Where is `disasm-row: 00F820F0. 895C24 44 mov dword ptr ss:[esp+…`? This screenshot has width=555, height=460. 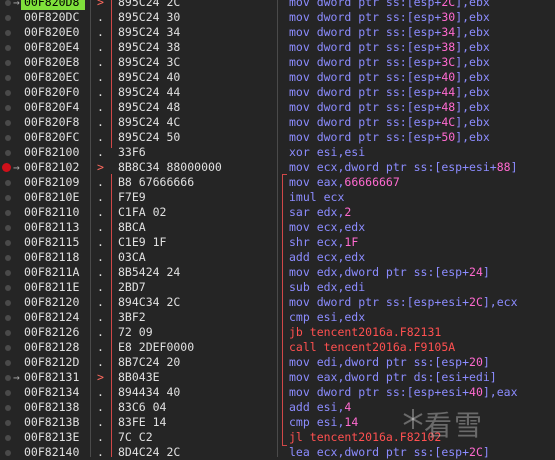 disasm-row: 00F820F0. 895C24 44 mov dword ptr ss:[esp+… is located at coordinates (277, 92).